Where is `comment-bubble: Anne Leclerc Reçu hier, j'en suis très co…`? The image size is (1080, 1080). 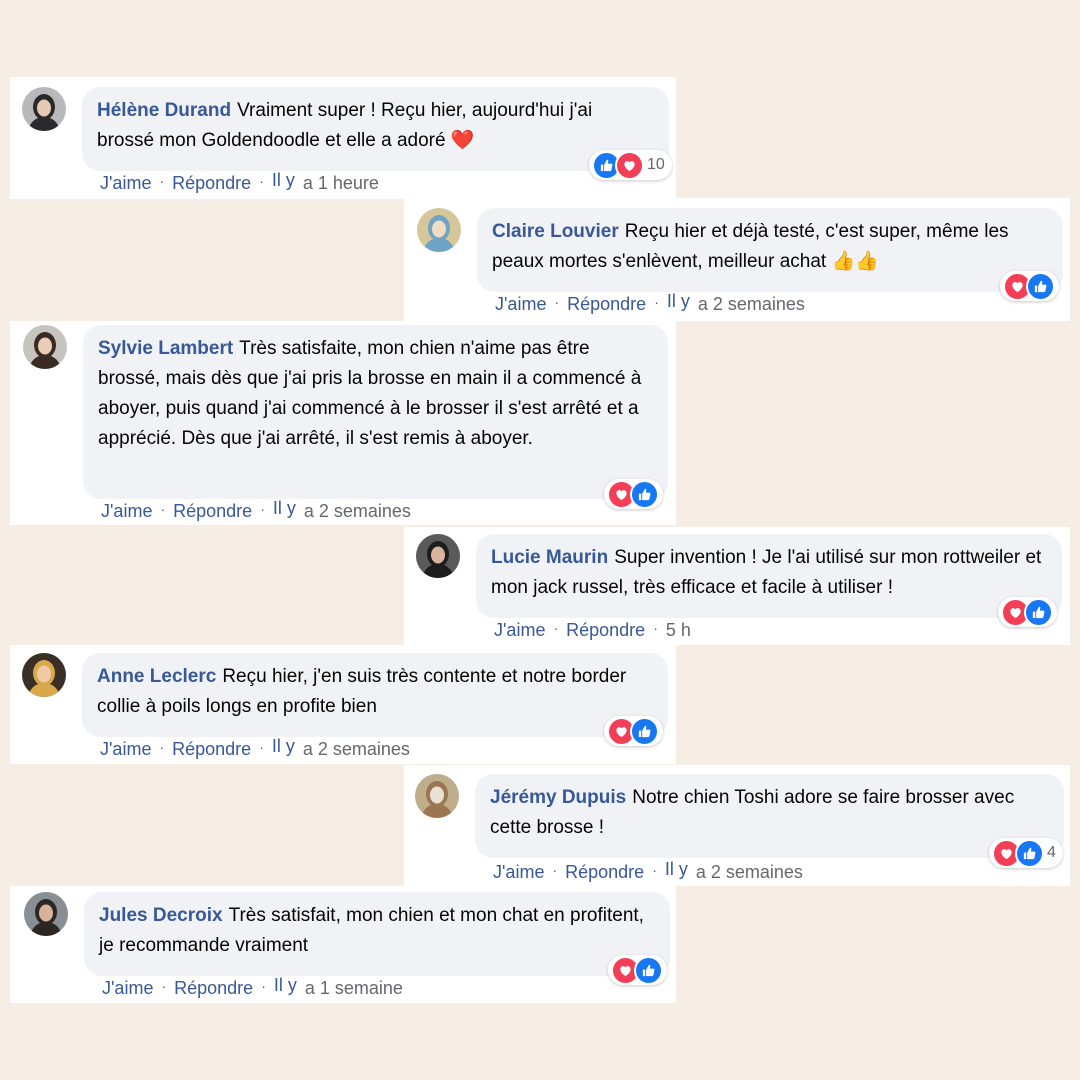 comment-bubble: Anne Leclerc Reçu hier, j'en suis très co… is located at coordinates (375, 695).